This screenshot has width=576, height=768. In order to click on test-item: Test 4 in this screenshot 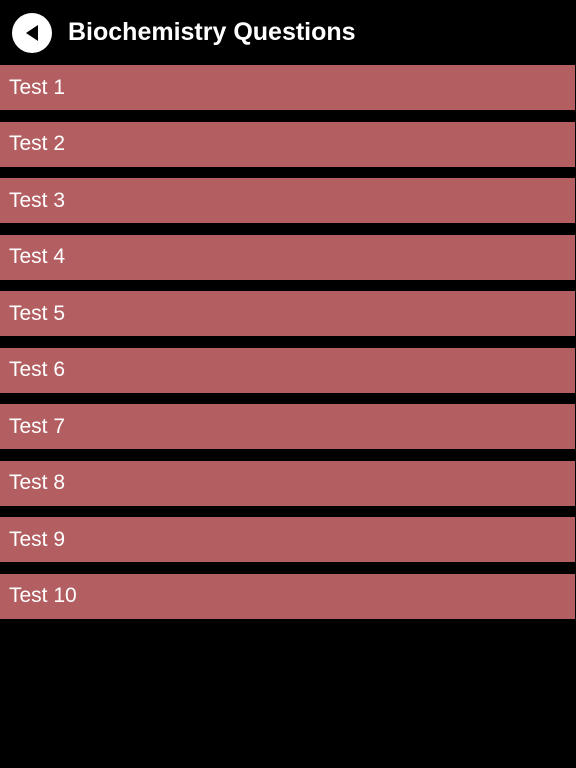, I will do `click(287, 257)`.